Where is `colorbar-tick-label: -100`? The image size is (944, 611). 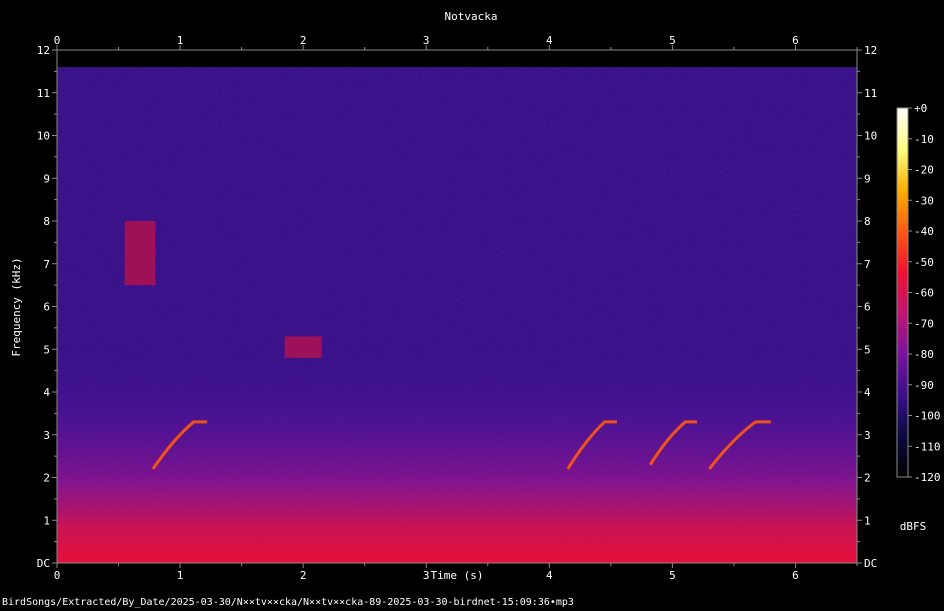
colorbar-tick-label: -100 is located at coordinates (927, 416).